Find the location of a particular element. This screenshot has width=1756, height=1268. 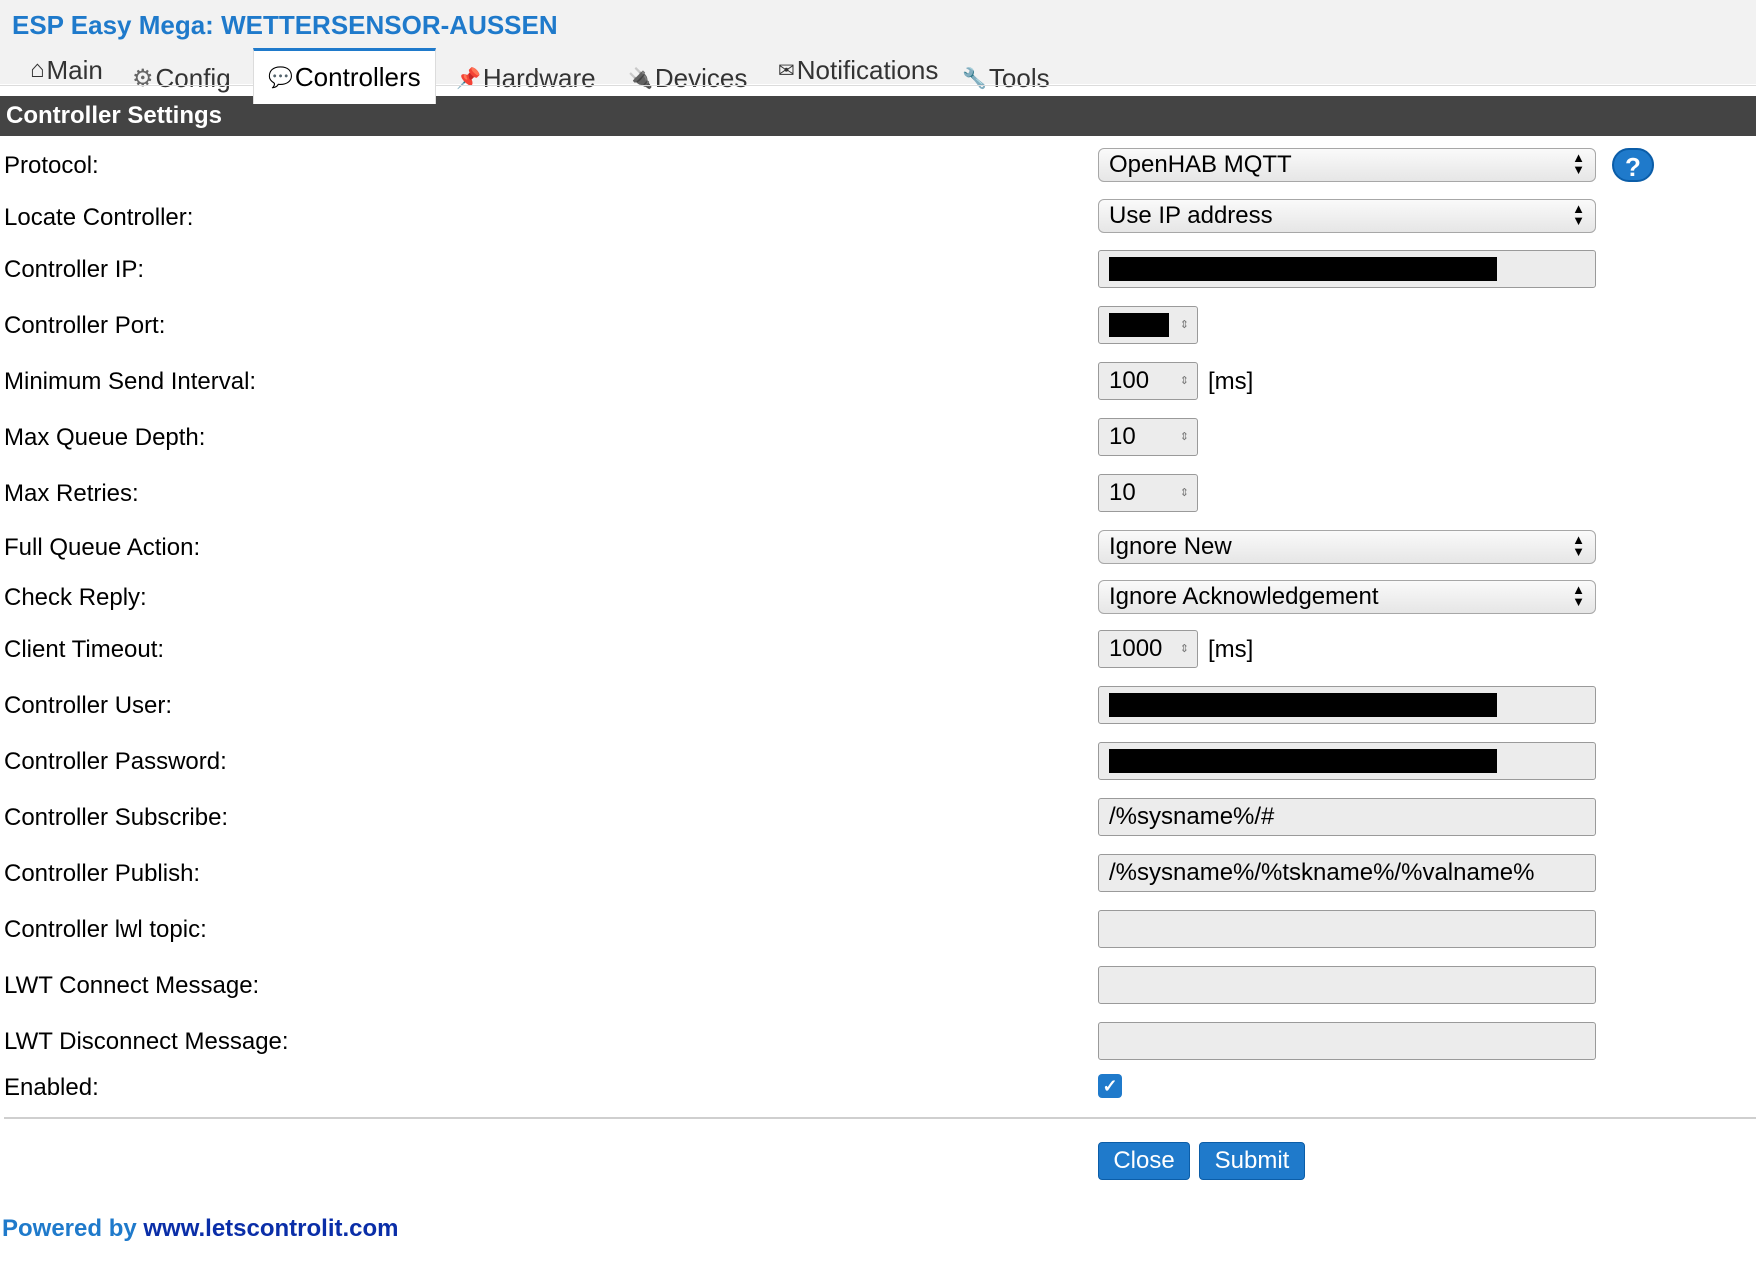

max-retries-label: Max Retries: is located at coordinates (71, 493).